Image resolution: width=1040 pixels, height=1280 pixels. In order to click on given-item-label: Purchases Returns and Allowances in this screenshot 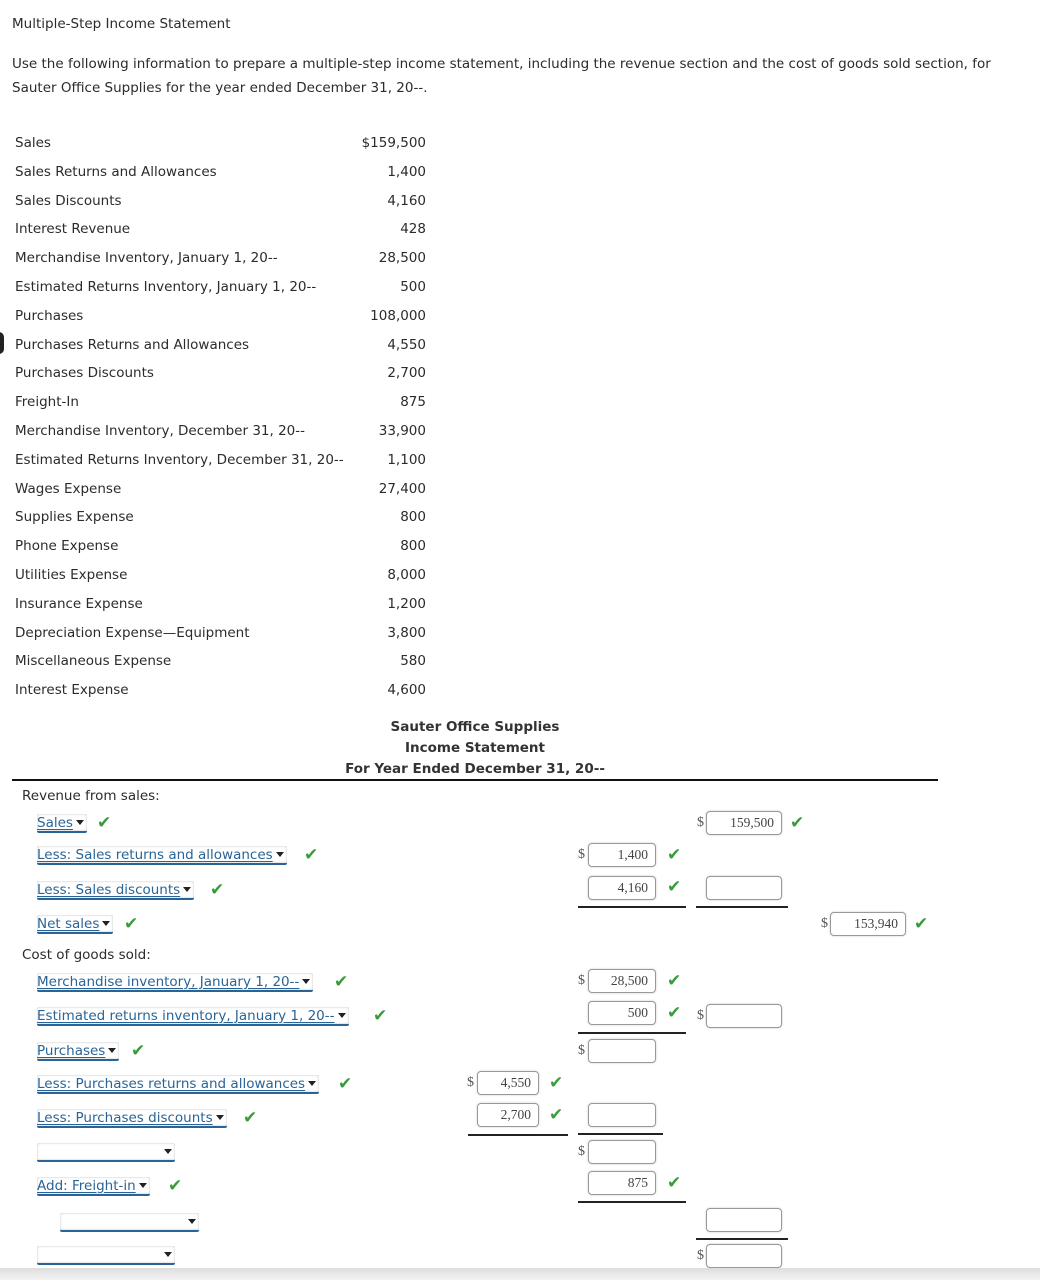, I will do `click(132, 344)`.